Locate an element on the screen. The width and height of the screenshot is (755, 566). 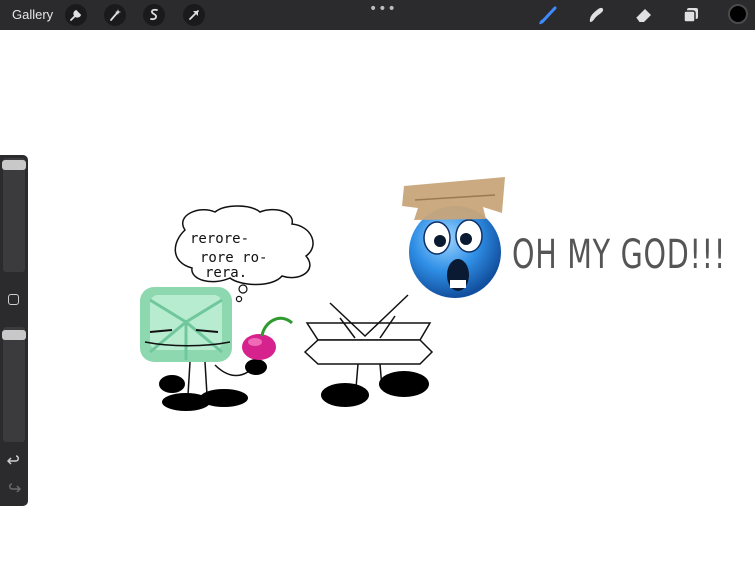
bubble-line-1: rerore- is located at coordinates (219, 239).